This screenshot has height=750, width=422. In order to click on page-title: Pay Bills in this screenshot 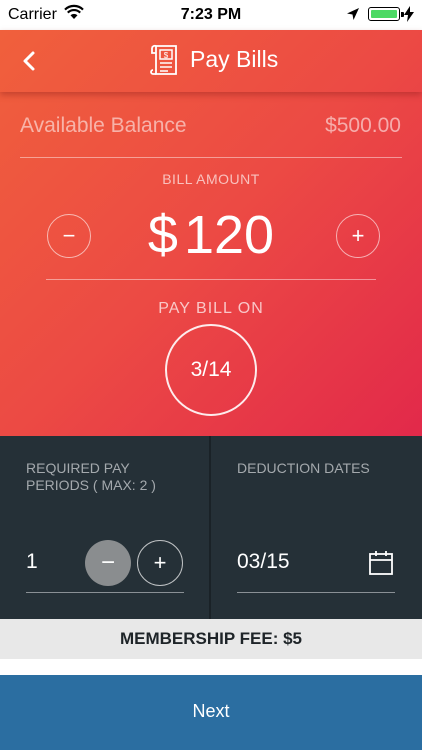, I will do `click(234, 59)`.